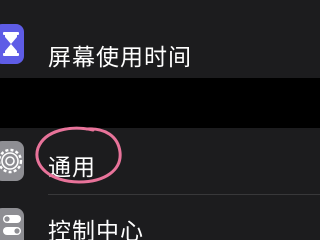  I want to click on hourglass-icon, so click(12, 44).